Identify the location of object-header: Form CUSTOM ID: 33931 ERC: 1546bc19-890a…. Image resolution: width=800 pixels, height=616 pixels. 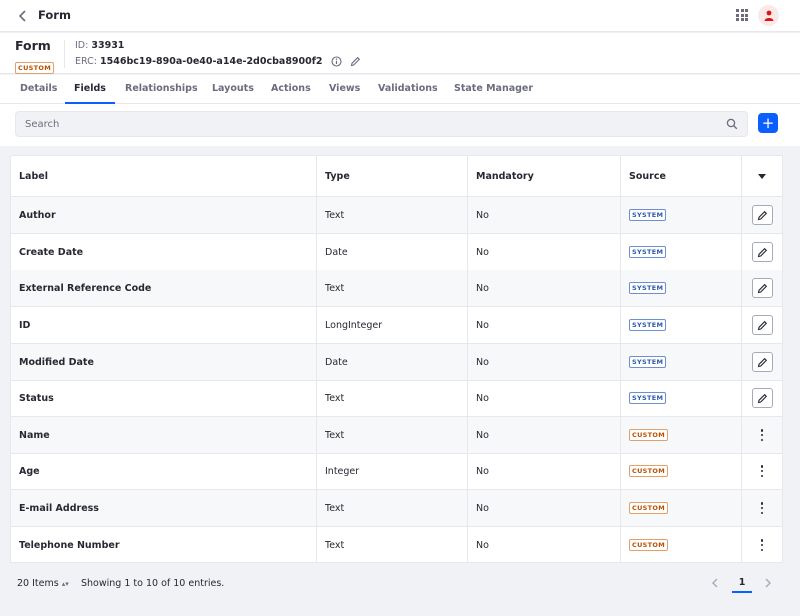
(400, 53).